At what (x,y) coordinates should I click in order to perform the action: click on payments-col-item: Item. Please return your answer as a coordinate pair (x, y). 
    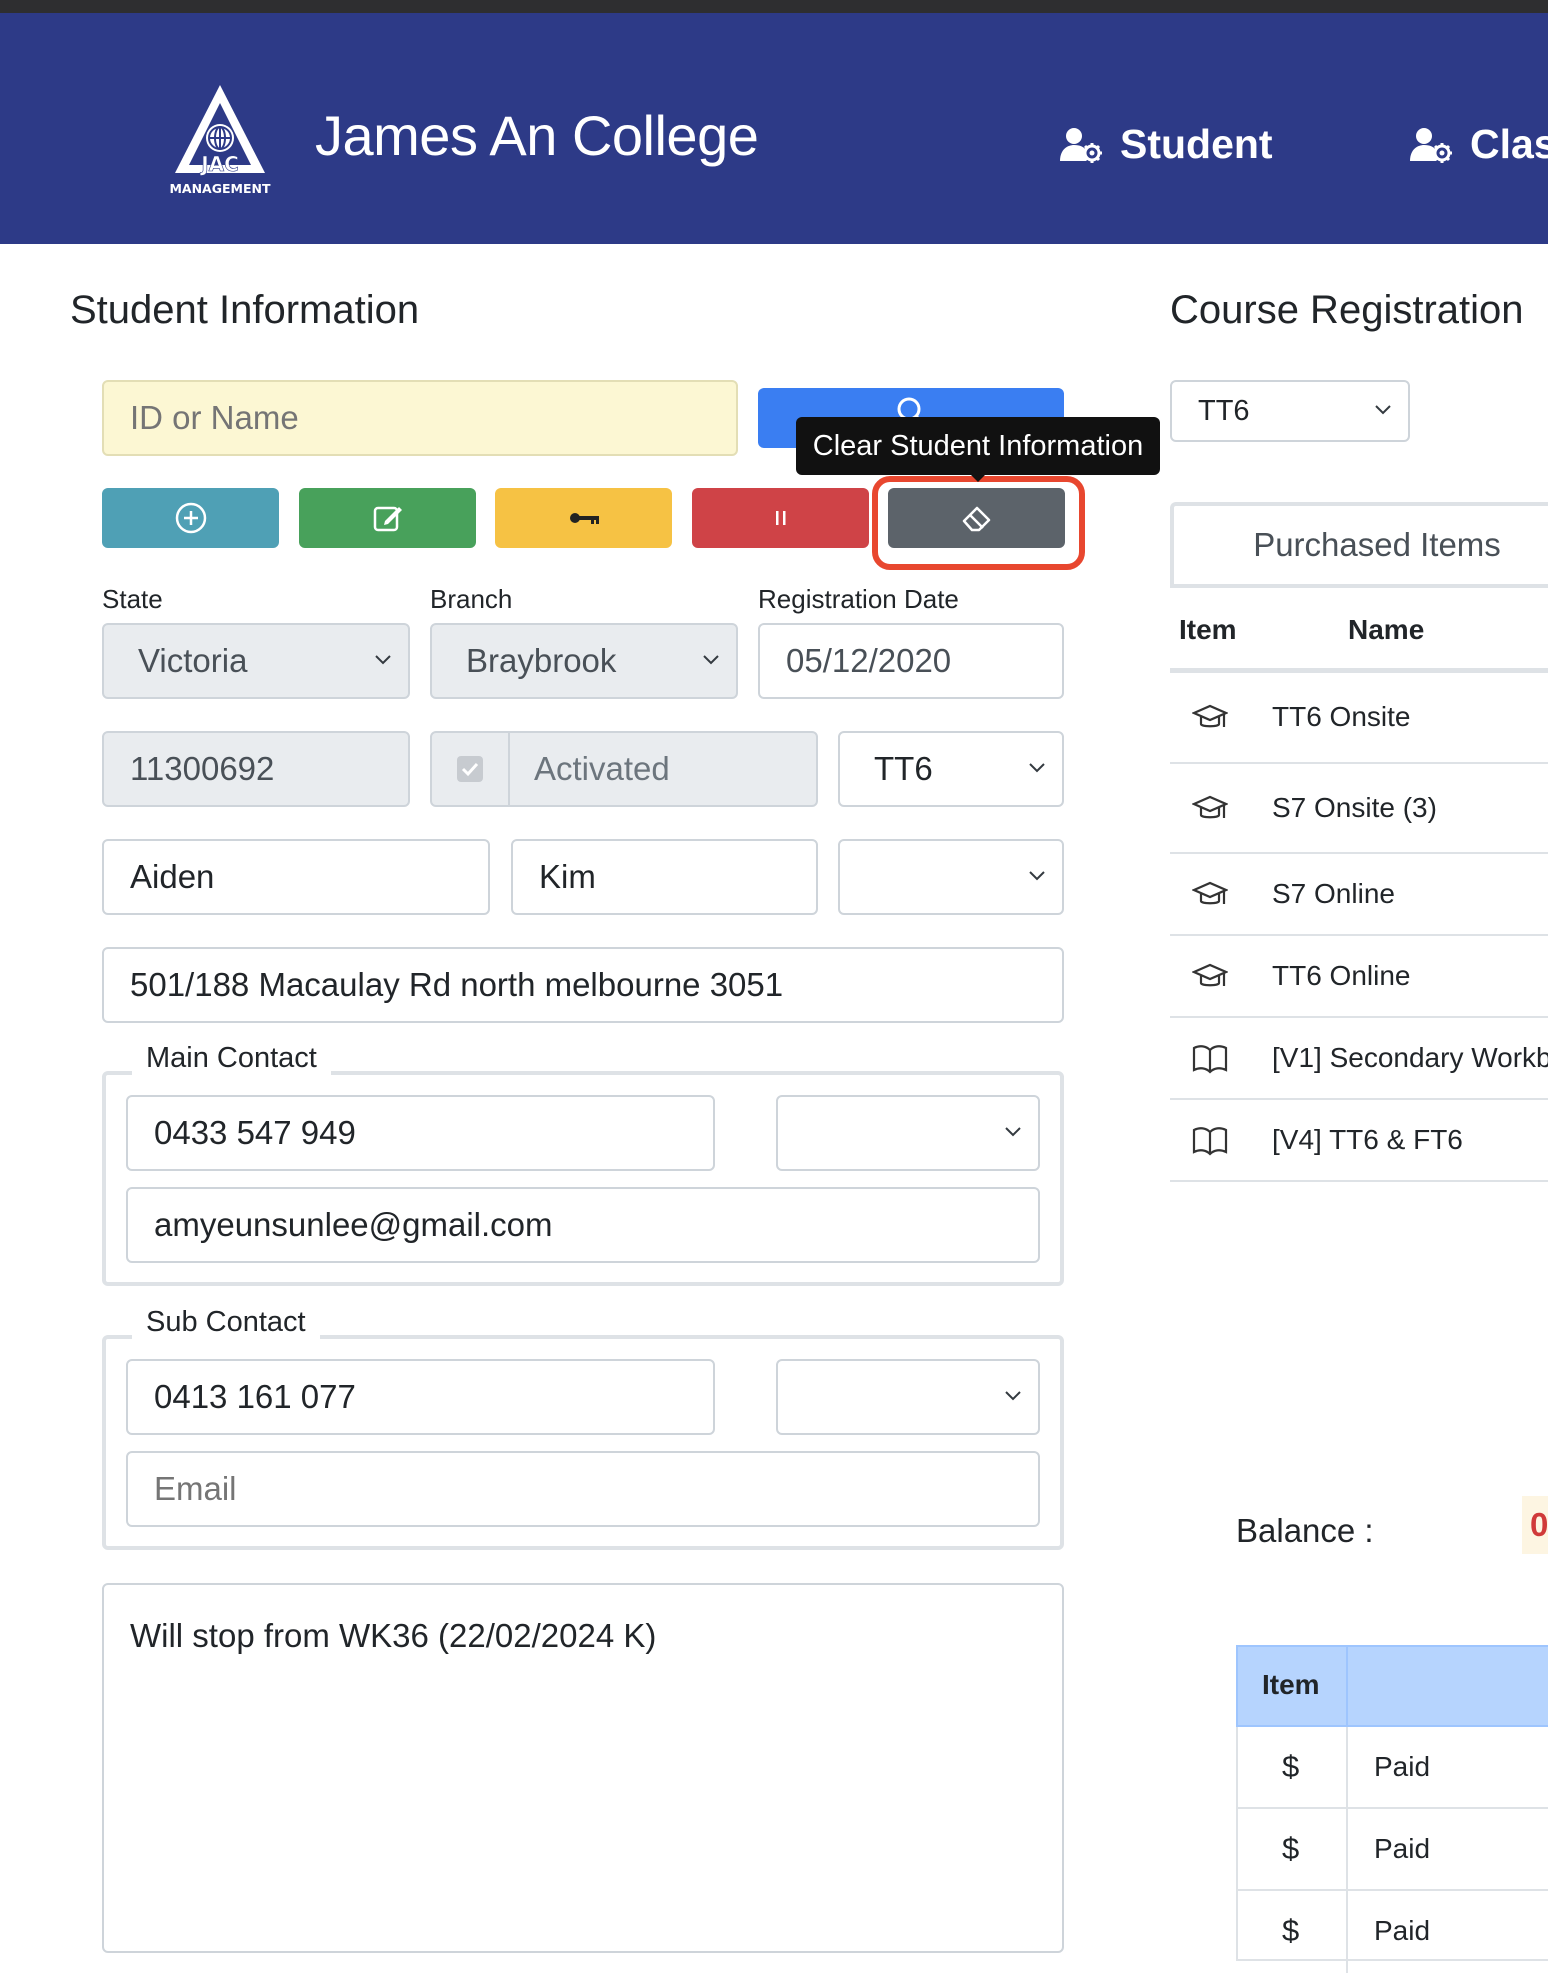
    Looking at the image, I should click on (1291, 1684).